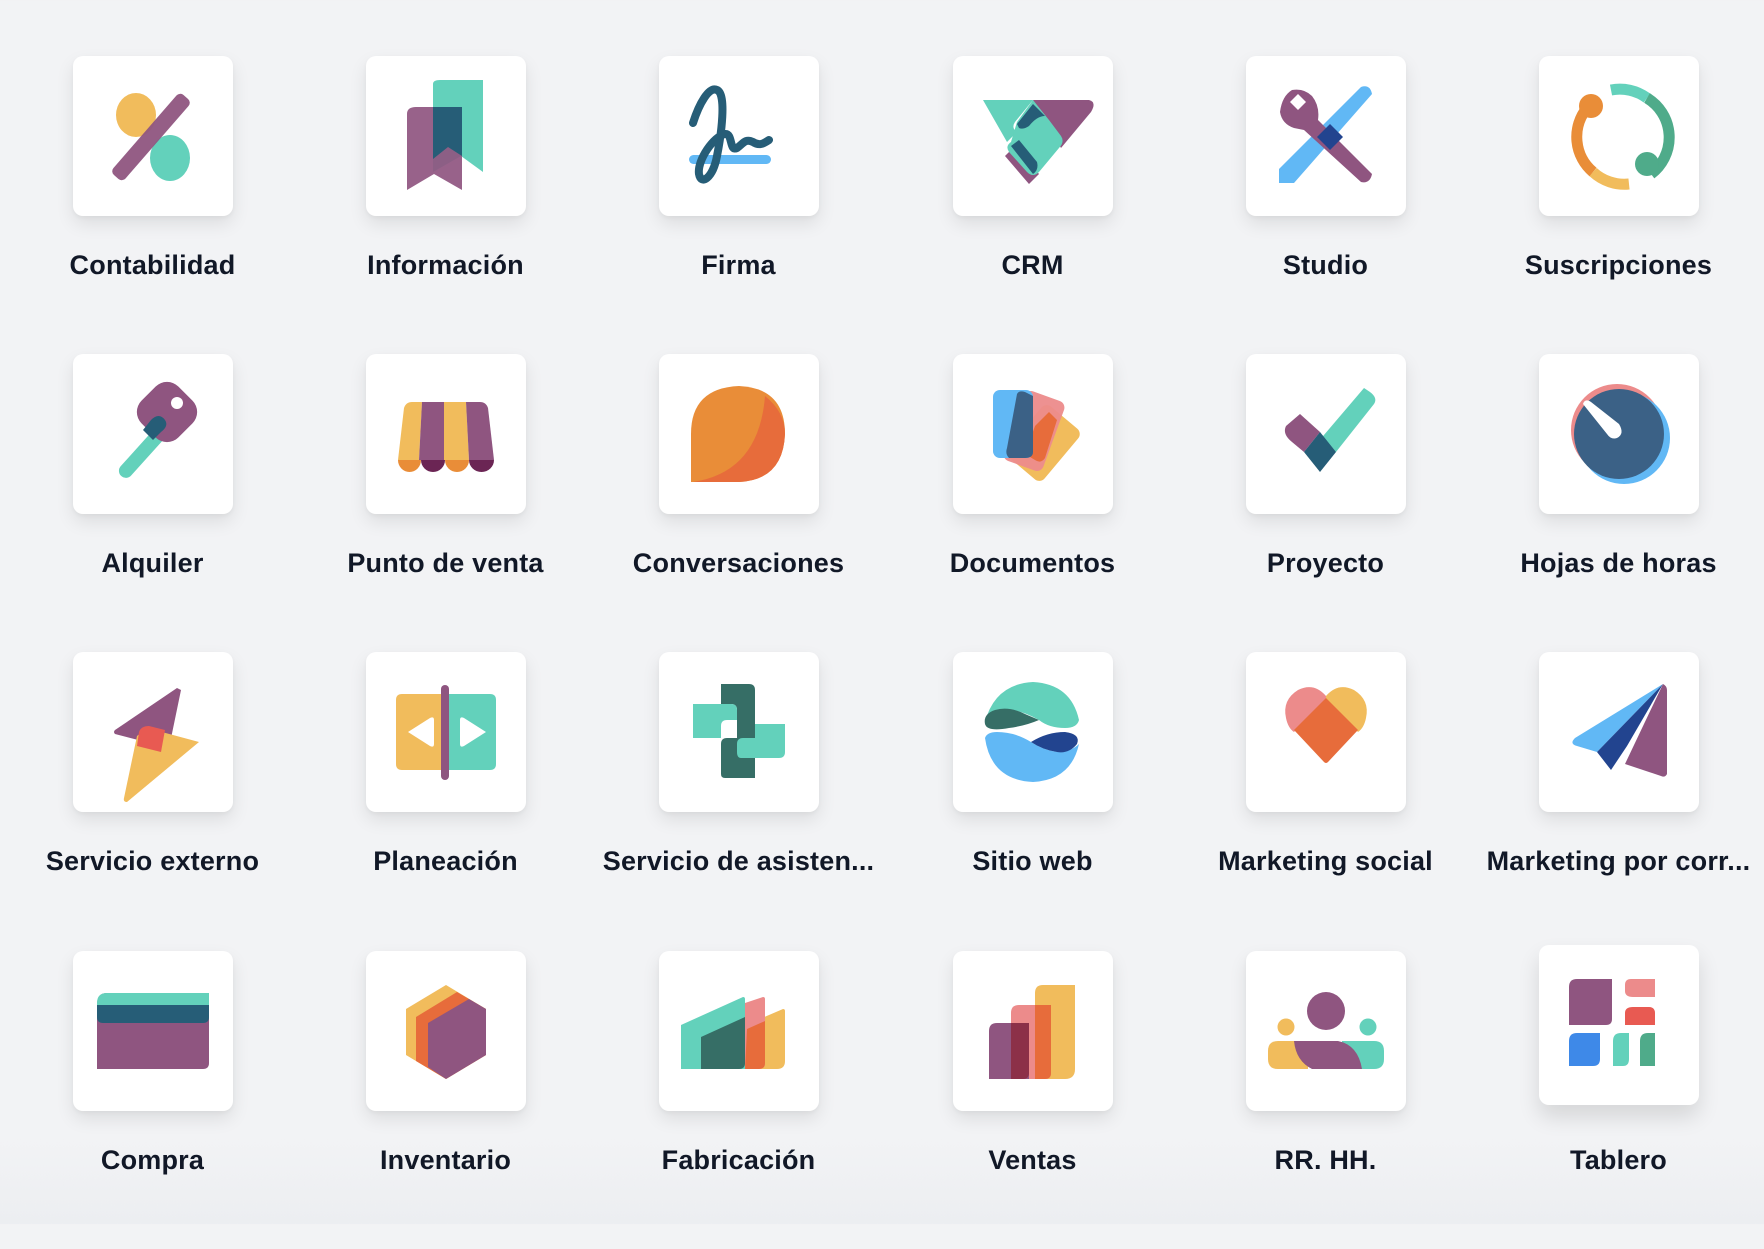 Image resolution: width=1764 pixels, height=1249 pixels. I want to click on sign-icon, so click(730, 134).